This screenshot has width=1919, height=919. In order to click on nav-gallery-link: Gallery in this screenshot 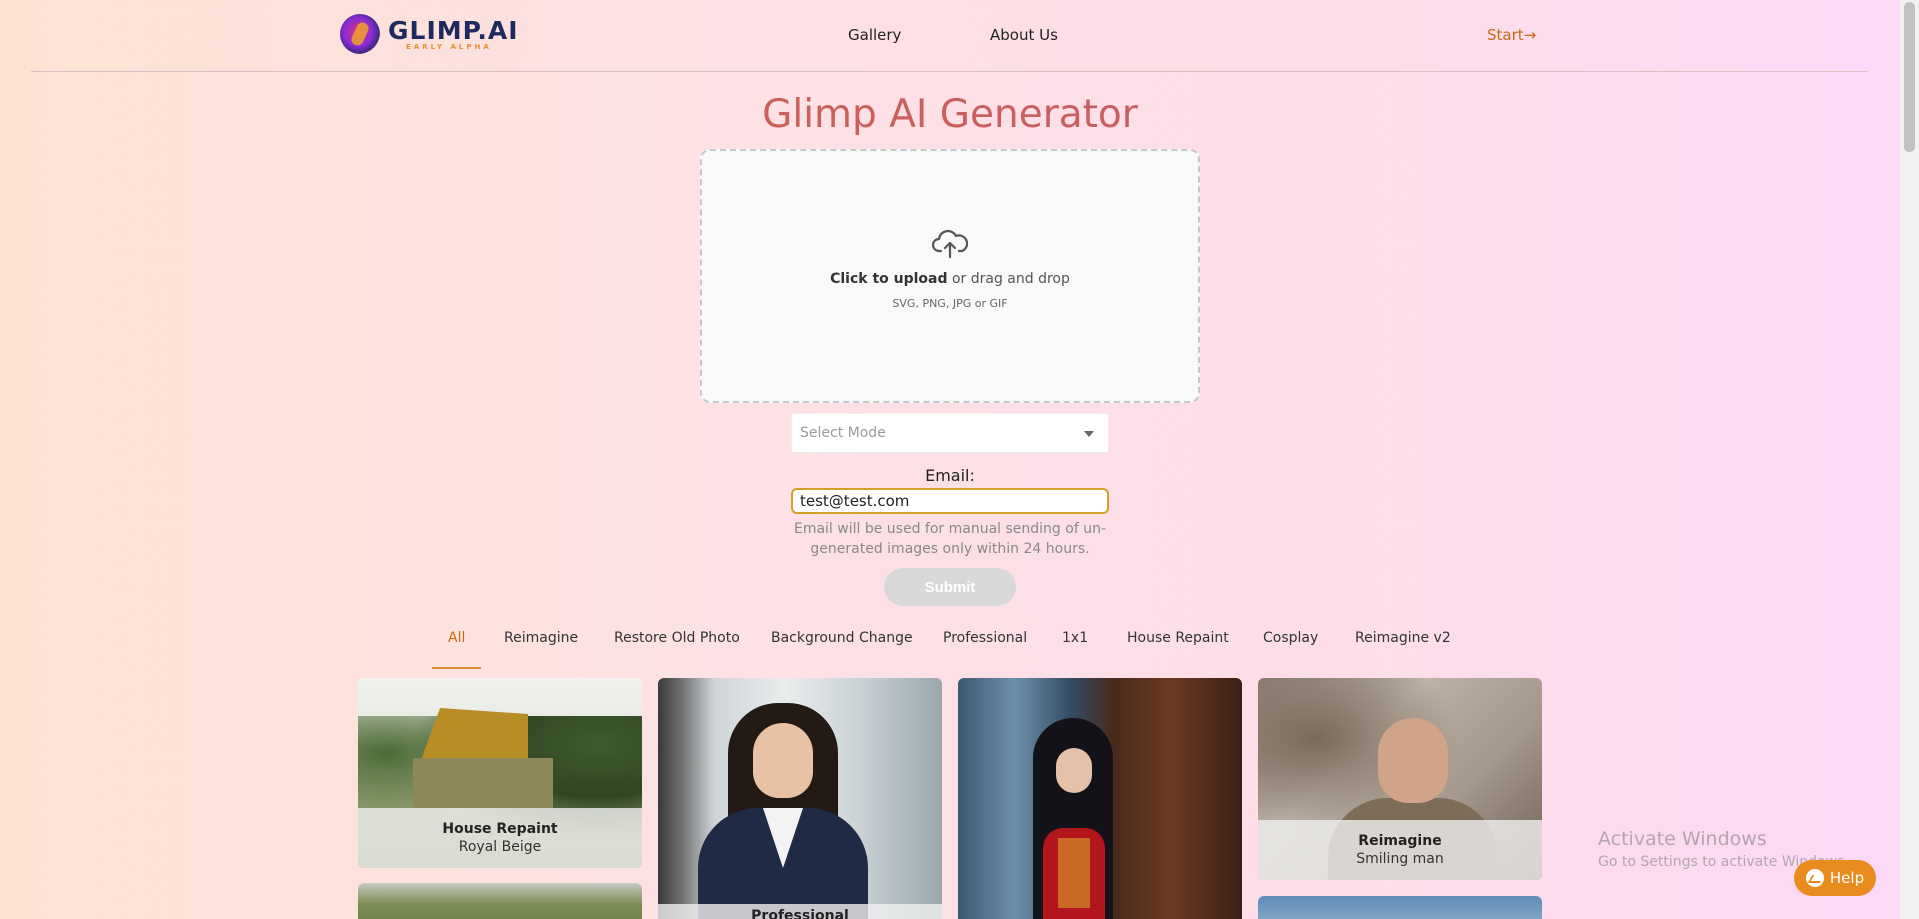, I will do `click(874, 35)`.